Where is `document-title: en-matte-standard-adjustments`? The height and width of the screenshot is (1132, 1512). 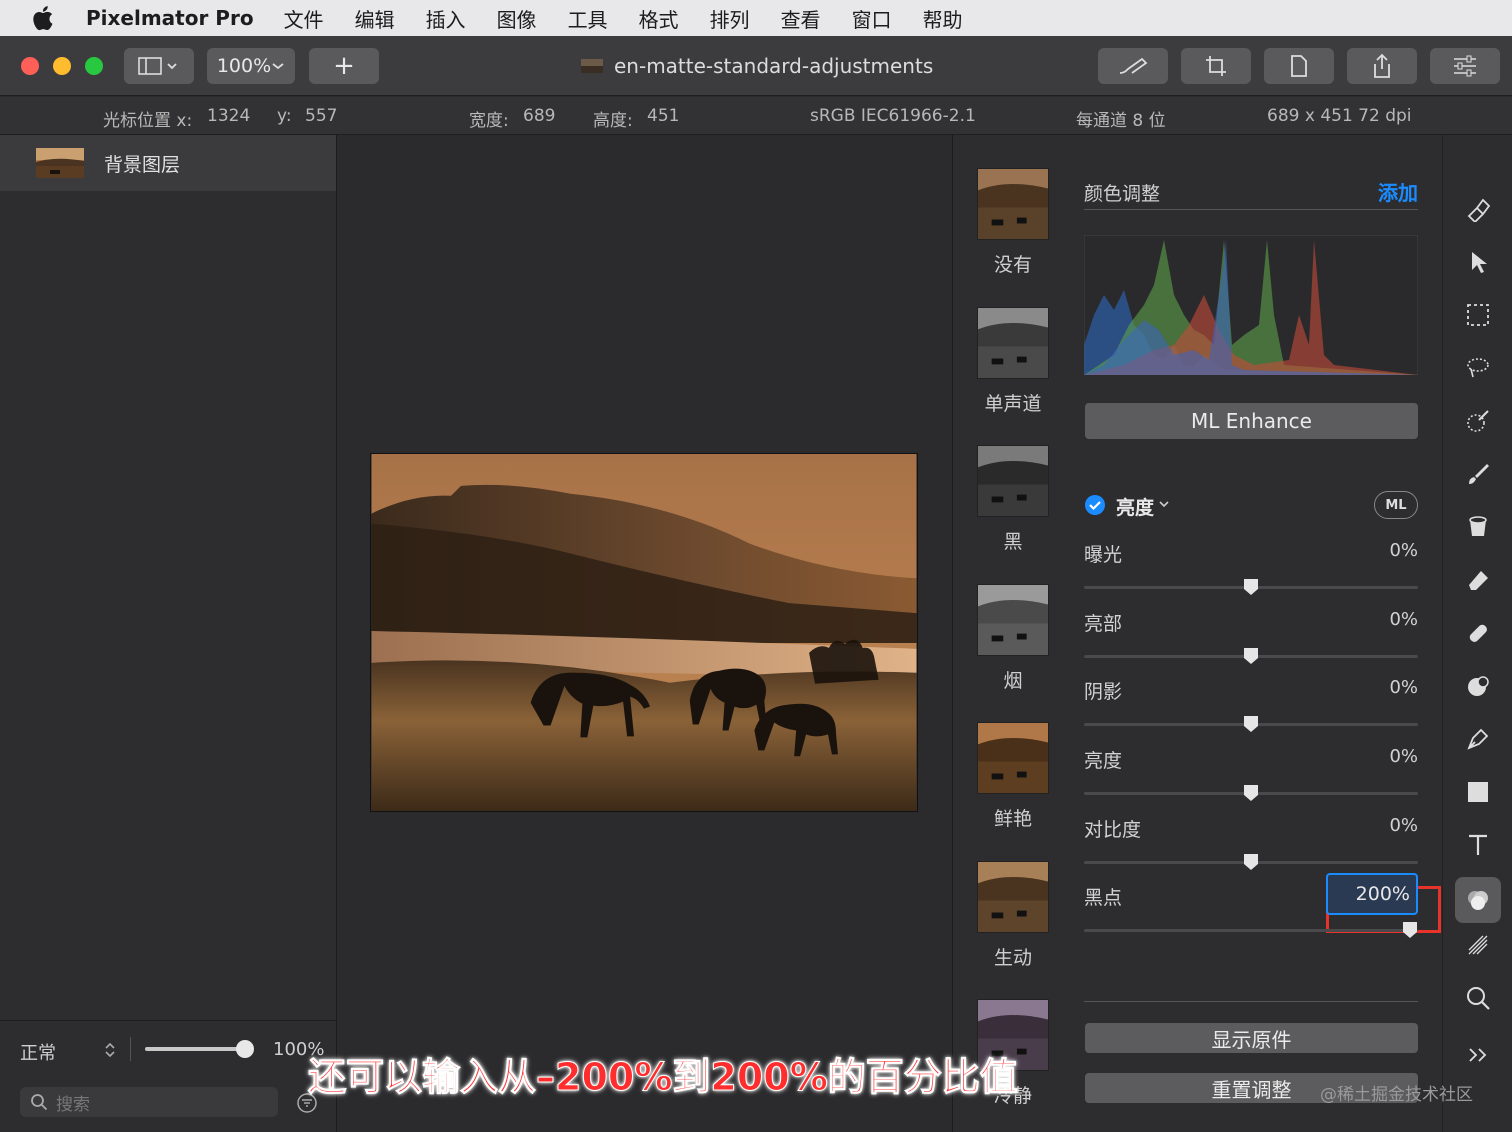 document-title: en-matte-standard-adjustments is located at coordinates (756, 66).